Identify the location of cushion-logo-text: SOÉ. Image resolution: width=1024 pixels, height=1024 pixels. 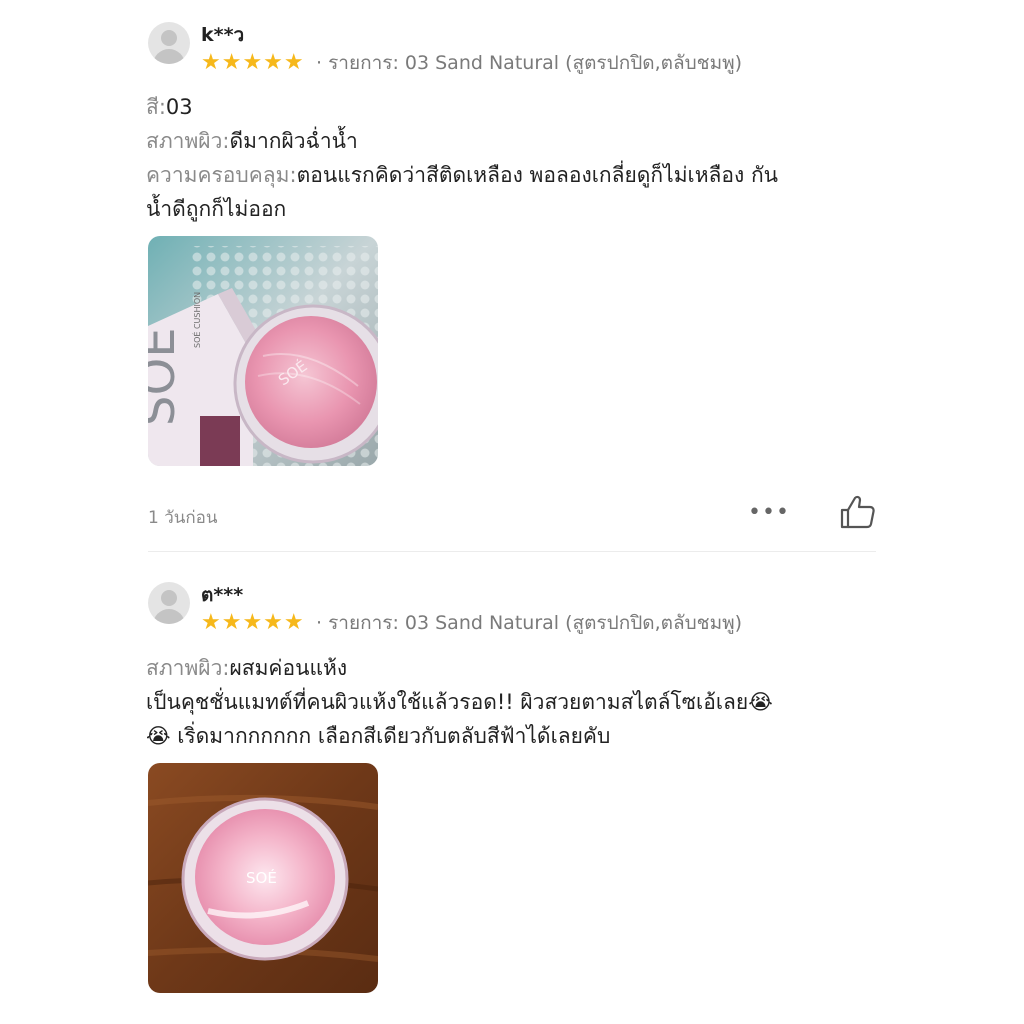
(261, 877).